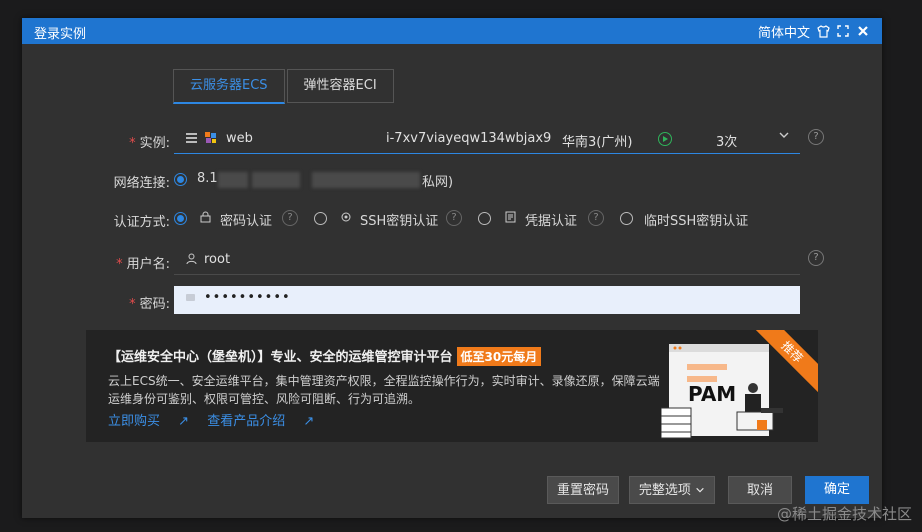 This screenshot has width=922, height=532. What do you see at coordinates (340, 86) in the screenshot?
I see `tab-eci: 弹性容器ECI` at bounding box center [340, 86].